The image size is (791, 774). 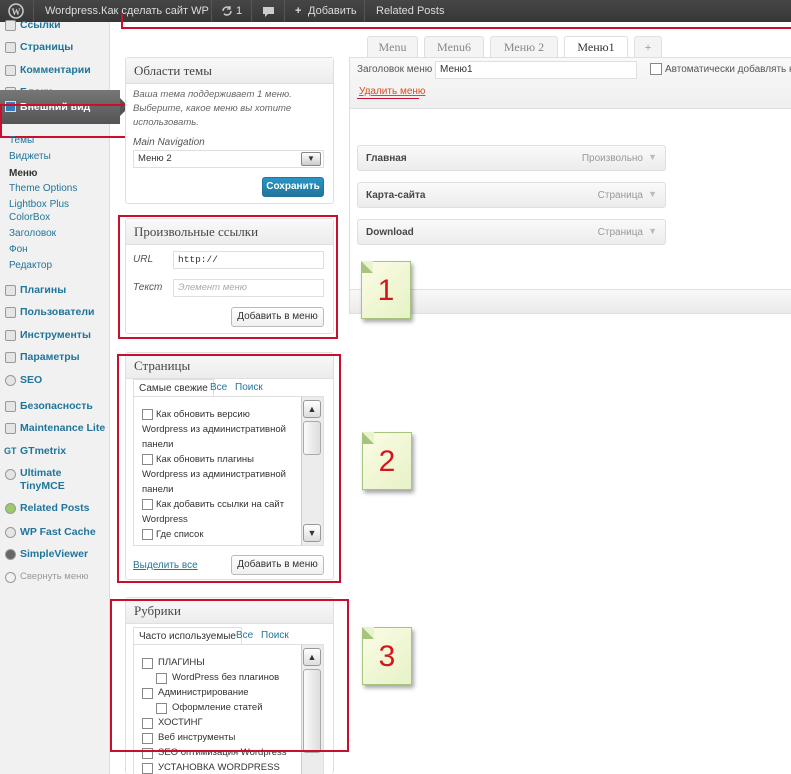 I want to click on submenu-widgets: Виджеты, so click(x=30, y=157).